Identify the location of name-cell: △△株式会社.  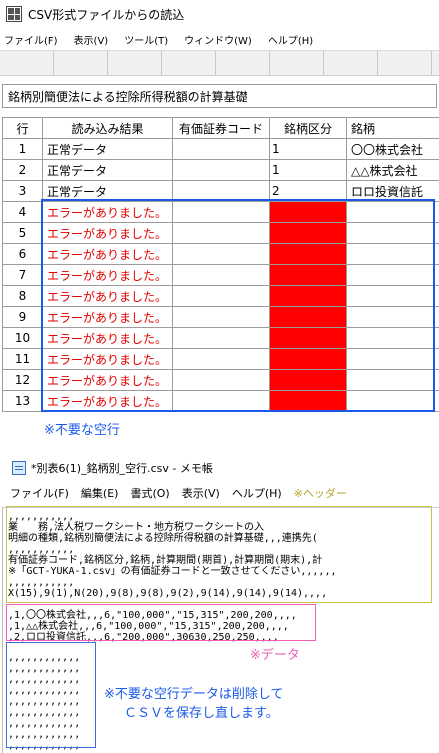
(392, 170).